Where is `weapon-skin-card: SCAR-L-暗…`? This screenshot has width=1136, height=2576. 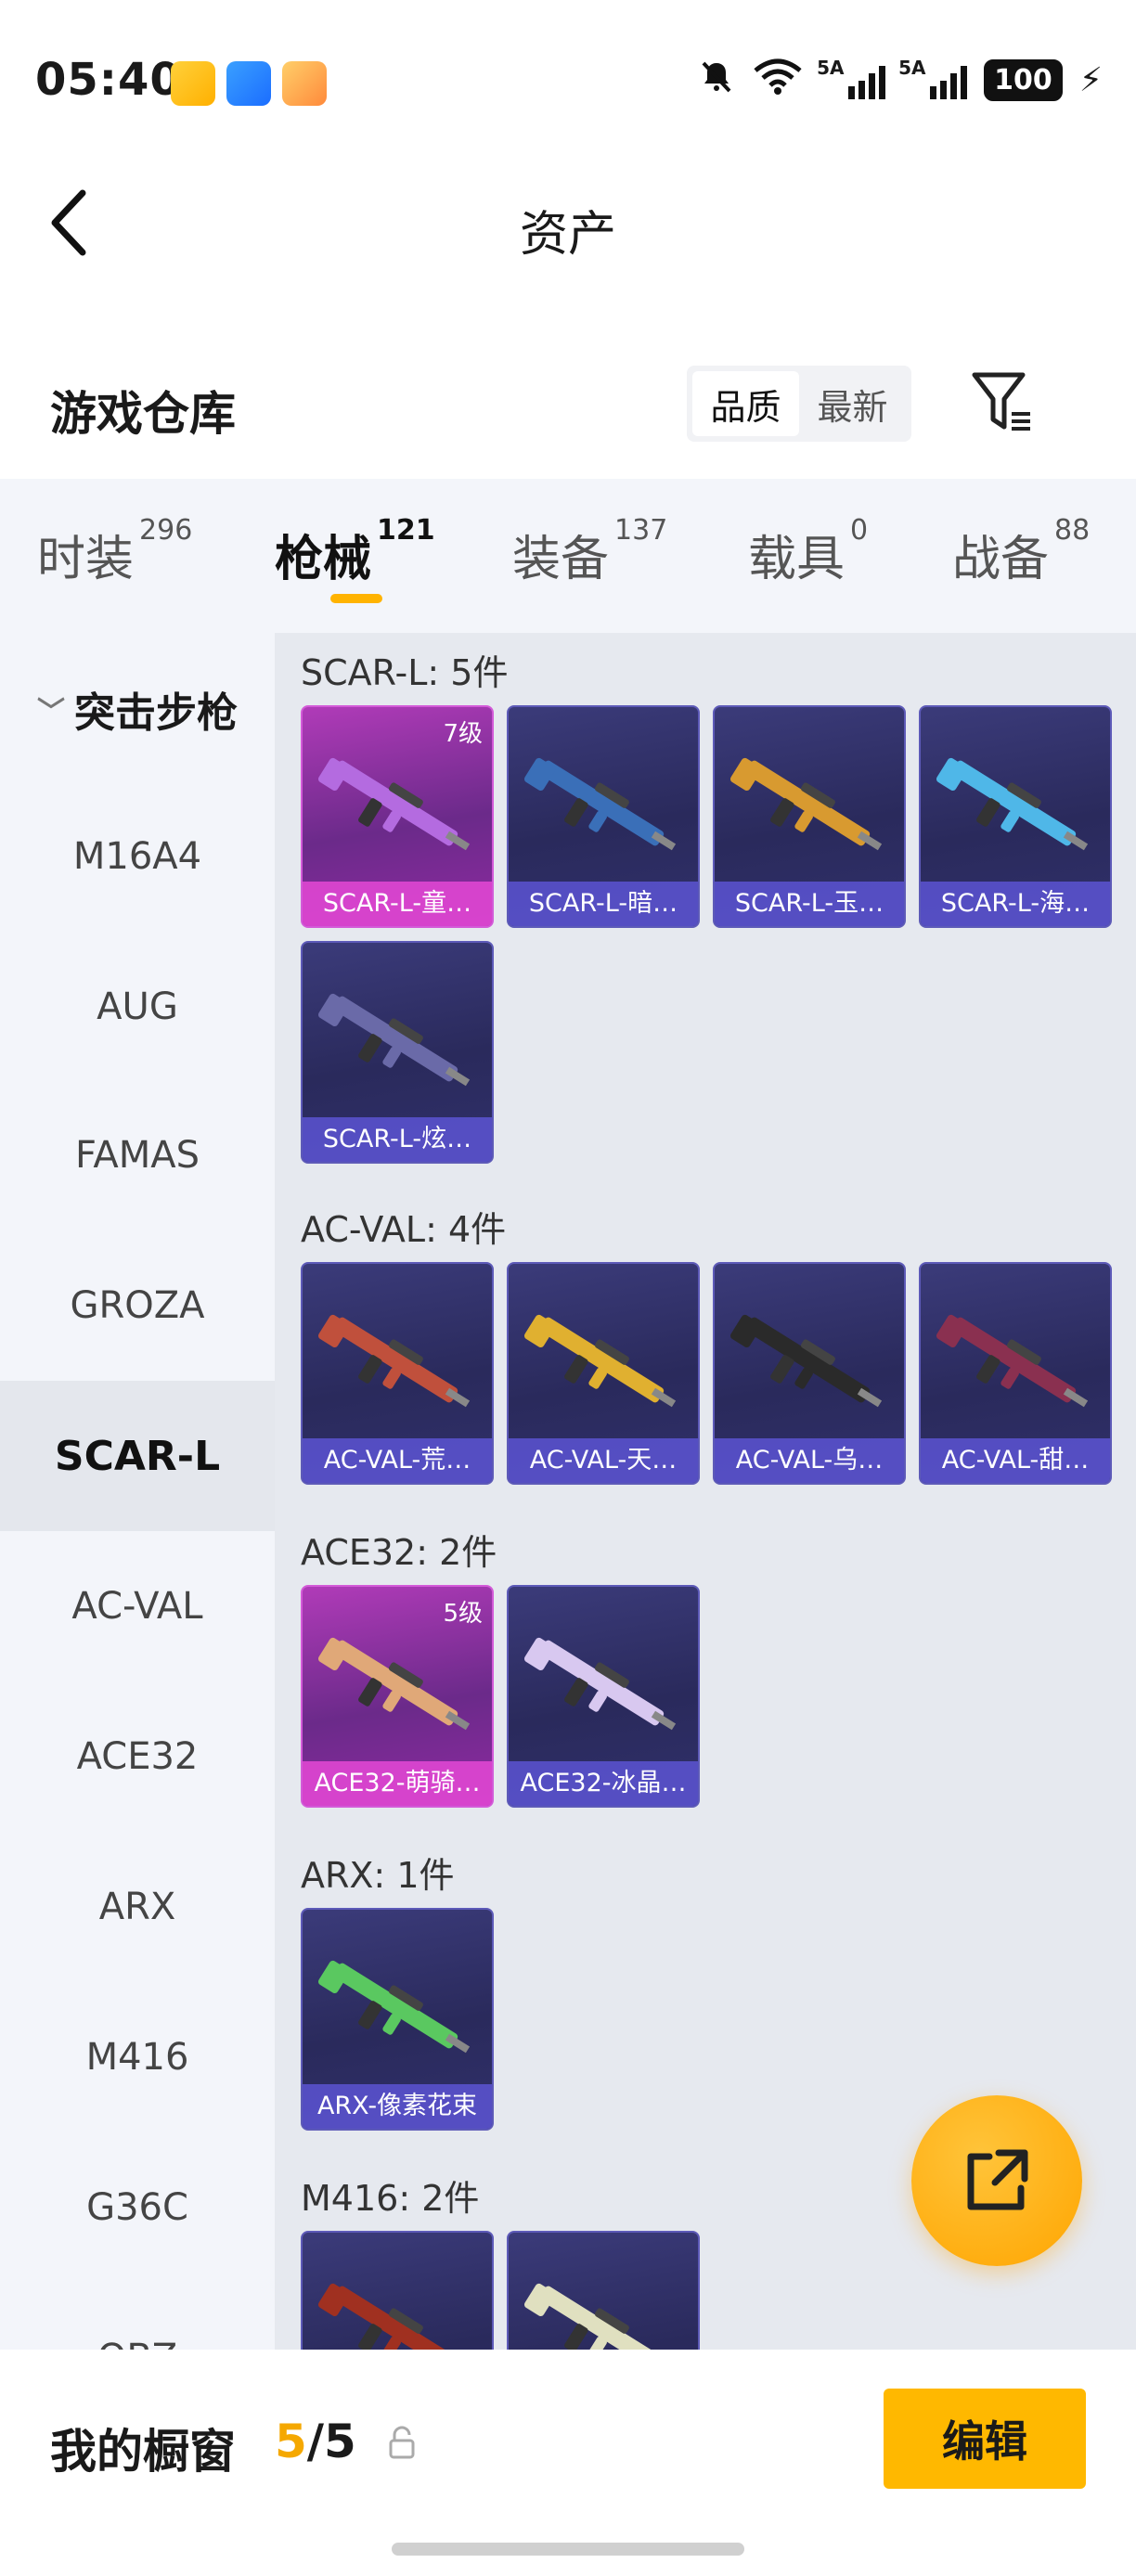 weapon-skin-card: SCAR-L-暗… is located at coordinates (603, 816).